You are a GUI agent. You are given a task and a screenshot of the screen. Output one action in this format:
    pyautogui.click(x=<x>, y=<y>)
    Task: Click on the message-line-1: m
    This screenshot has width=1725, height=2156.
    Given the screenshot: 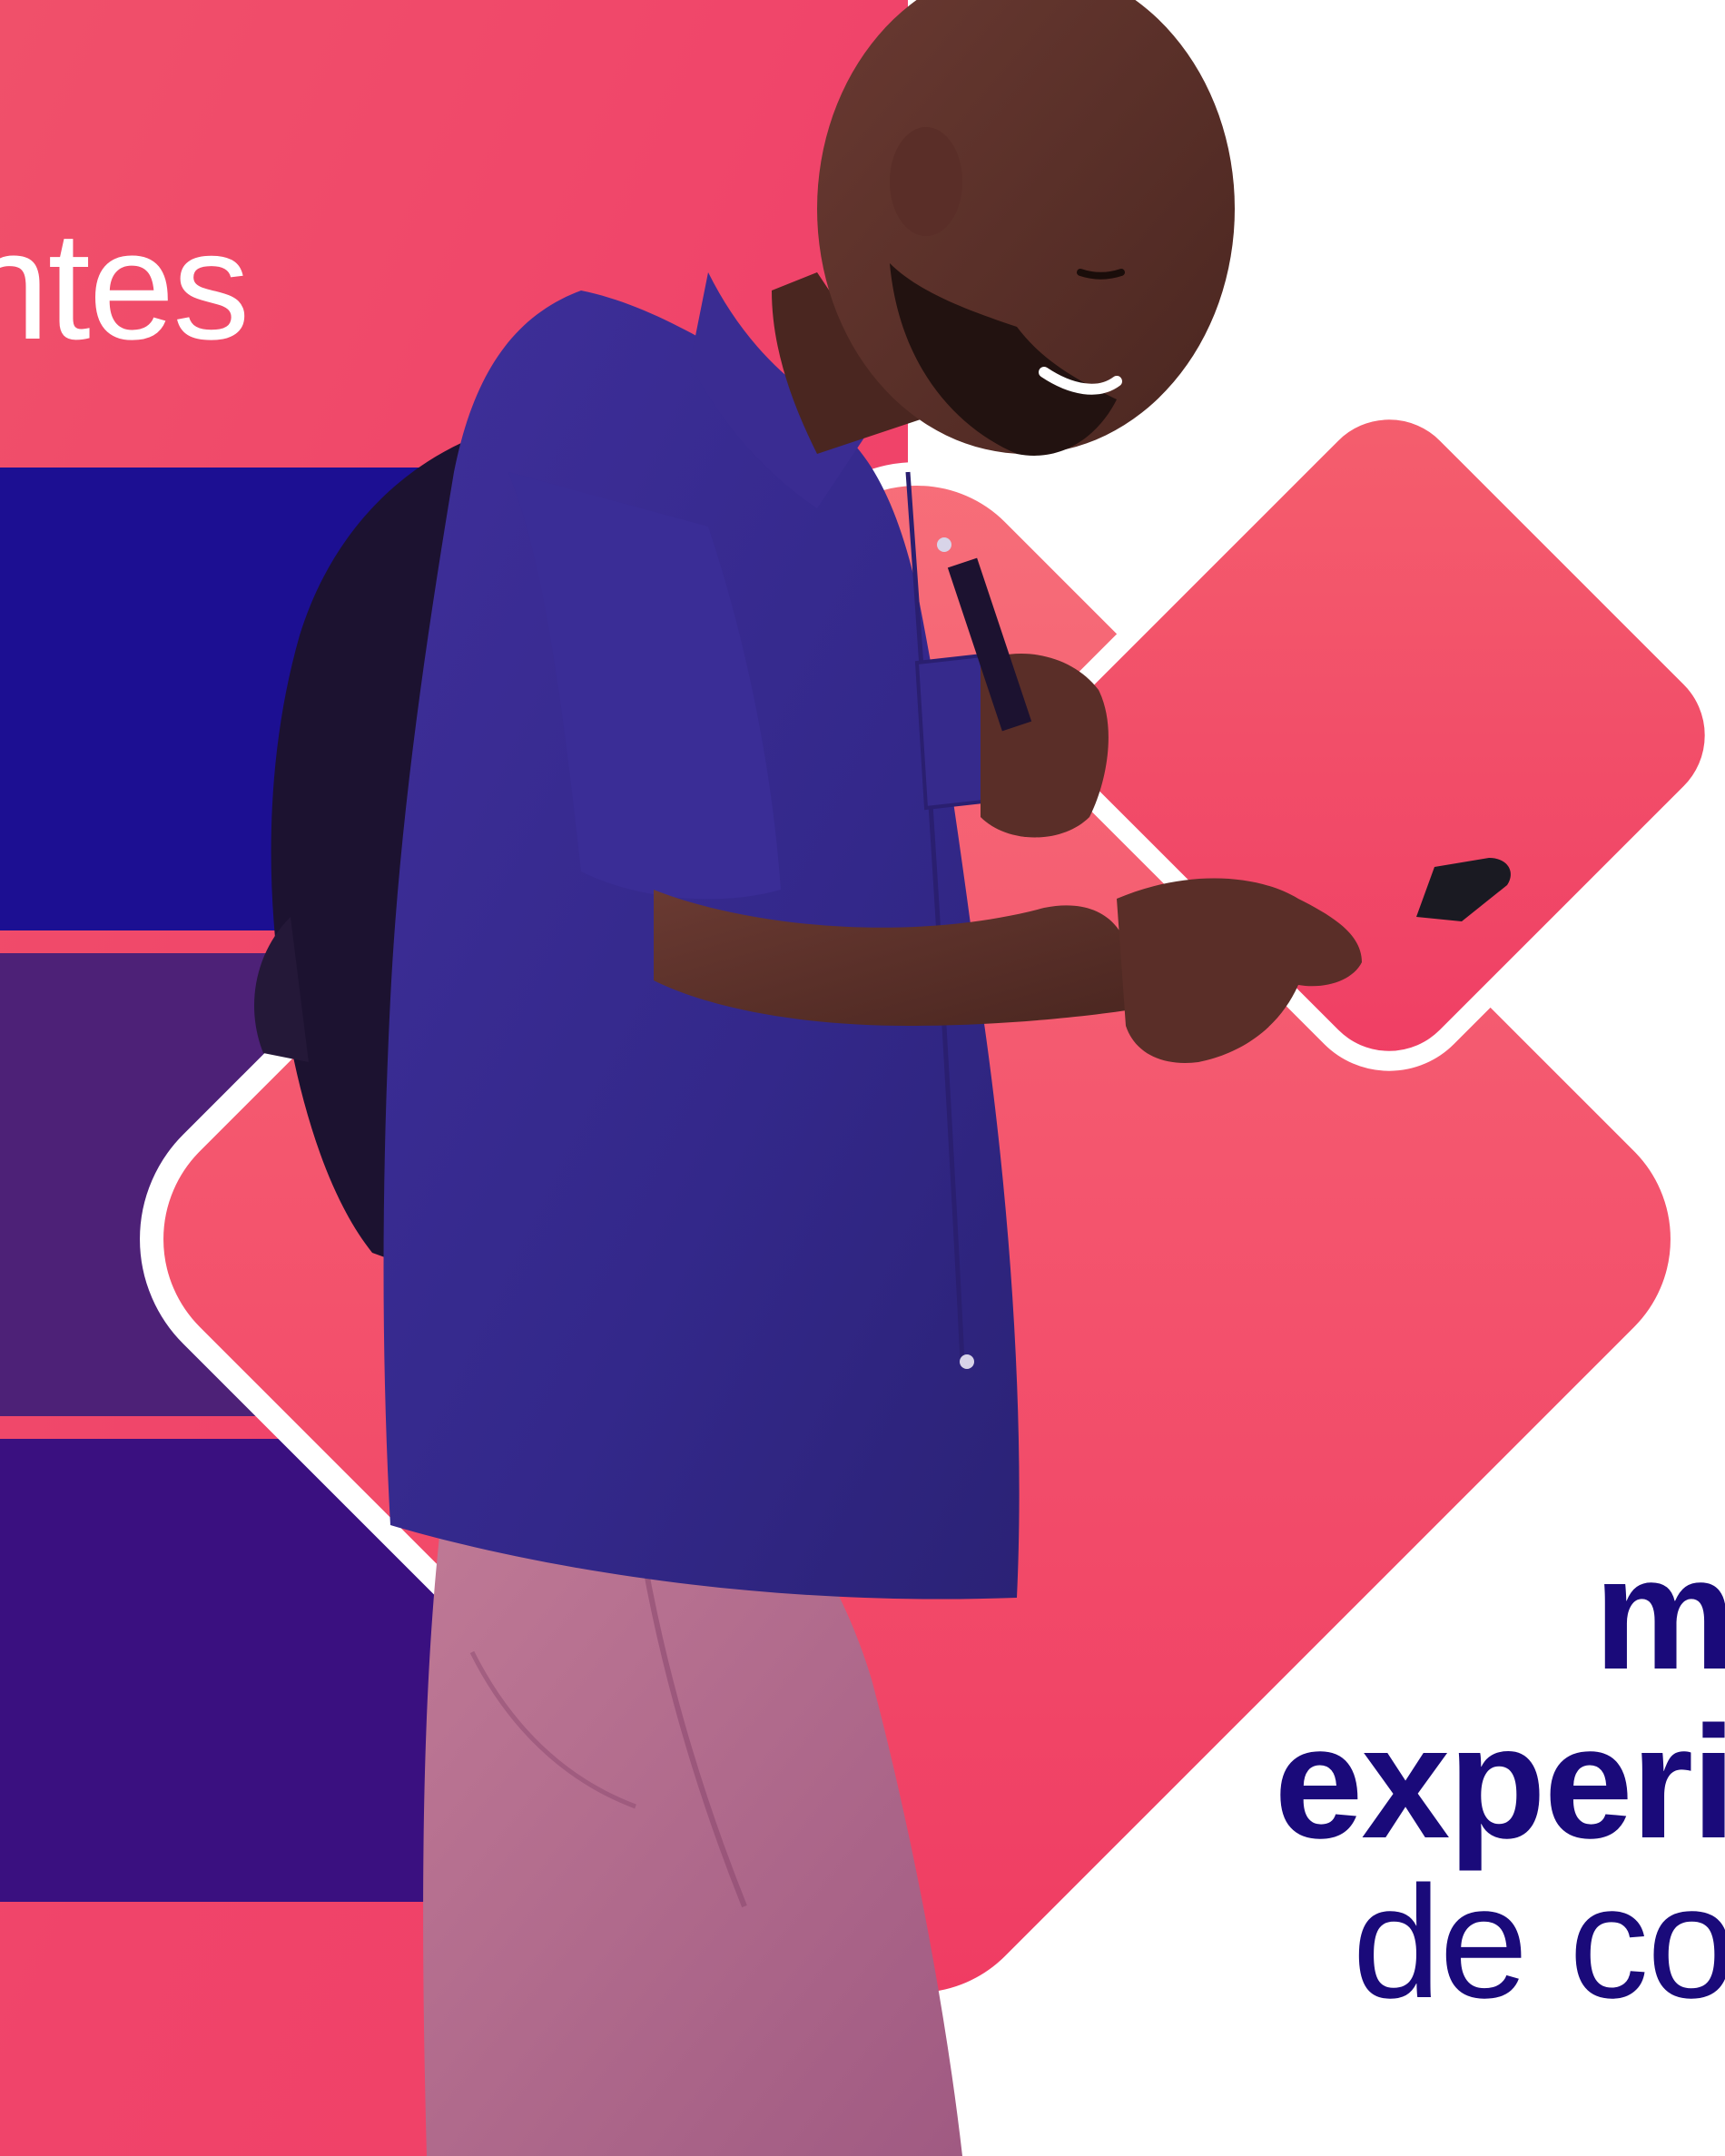 What is the action you would take?
    pyautogui.click(x=1659, y=1614)
    